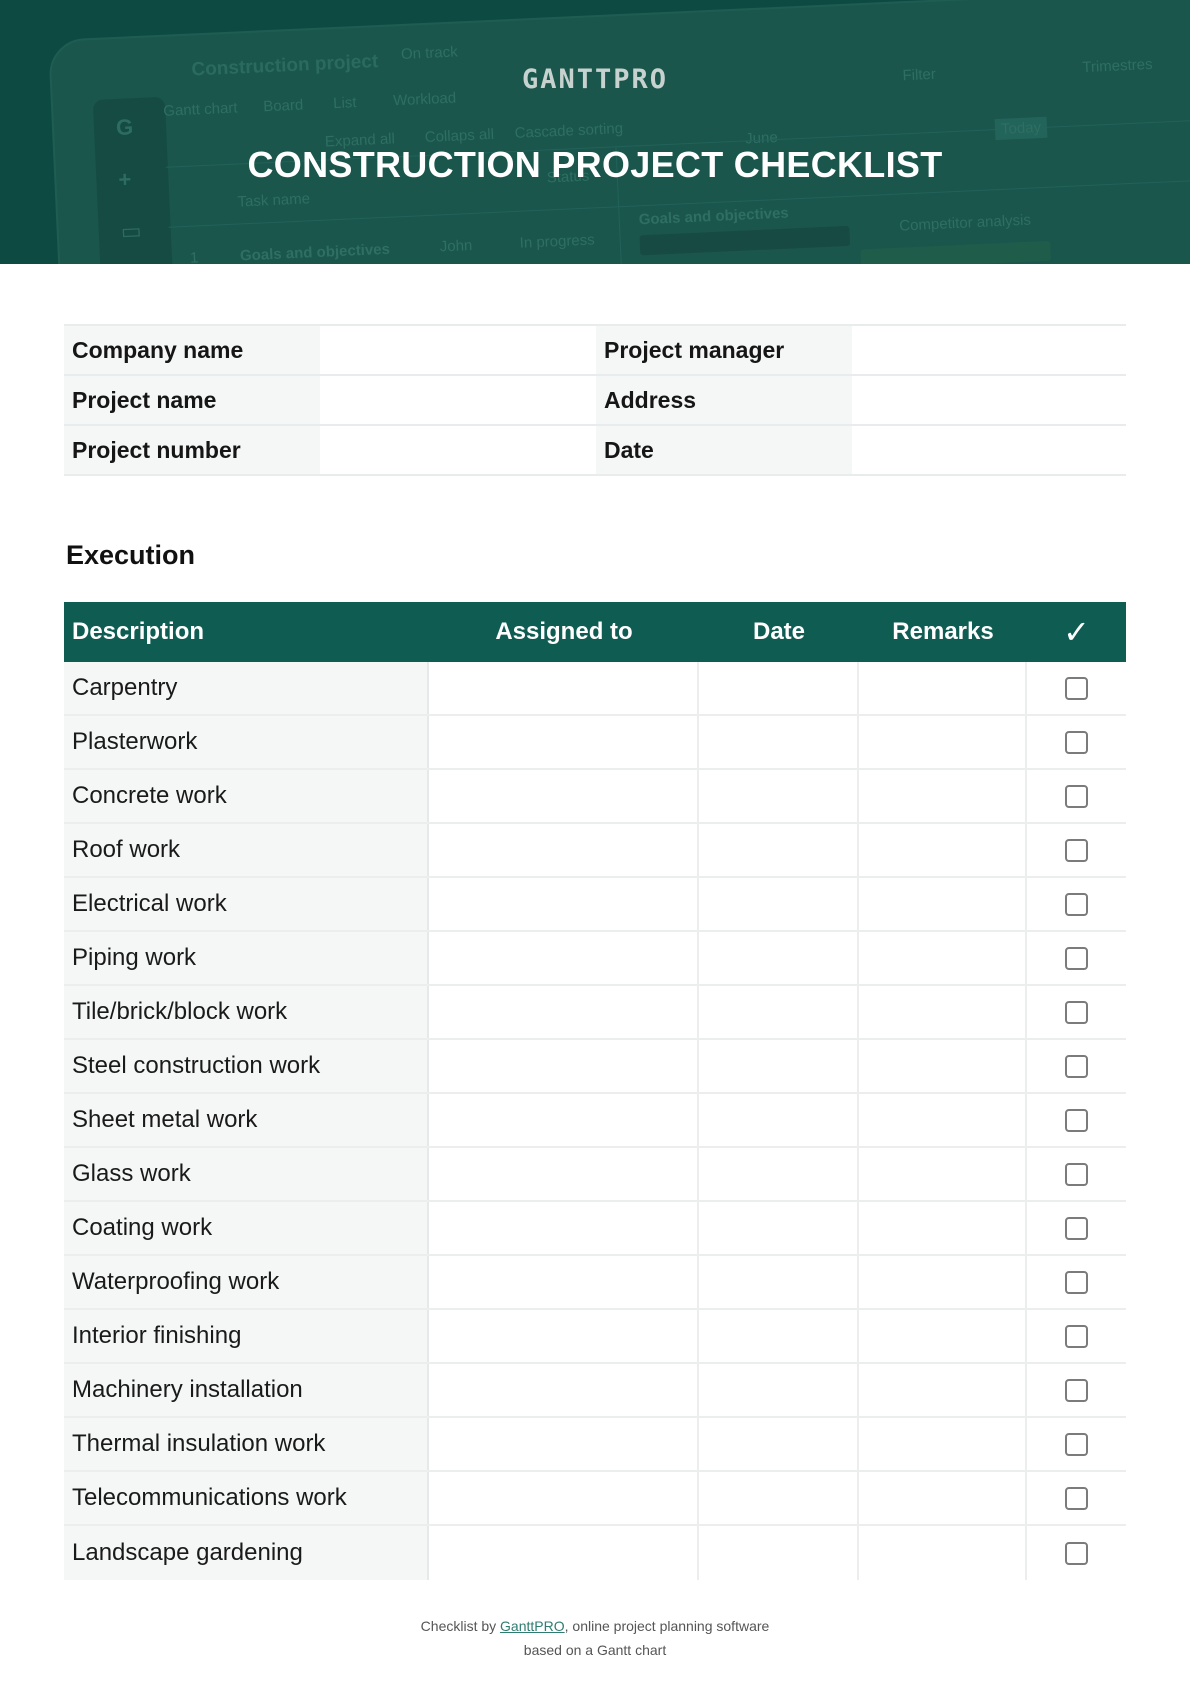 The image size is (1190, 1684). I want to click on column-header-assigned-to: Assigned to, so click(564, 631).